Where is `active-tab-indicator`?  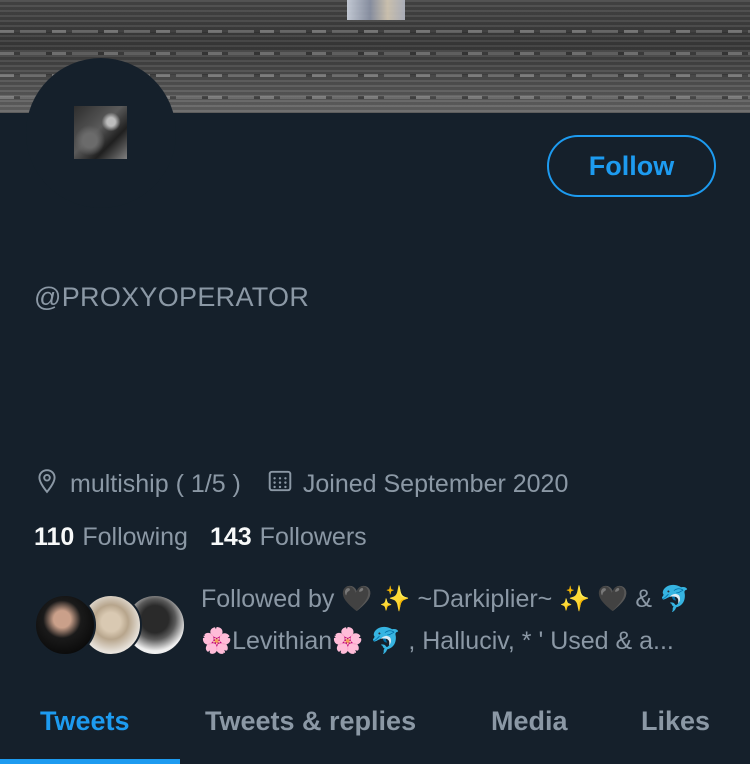 active-tab-indicator is located at coordinates (90, 761).